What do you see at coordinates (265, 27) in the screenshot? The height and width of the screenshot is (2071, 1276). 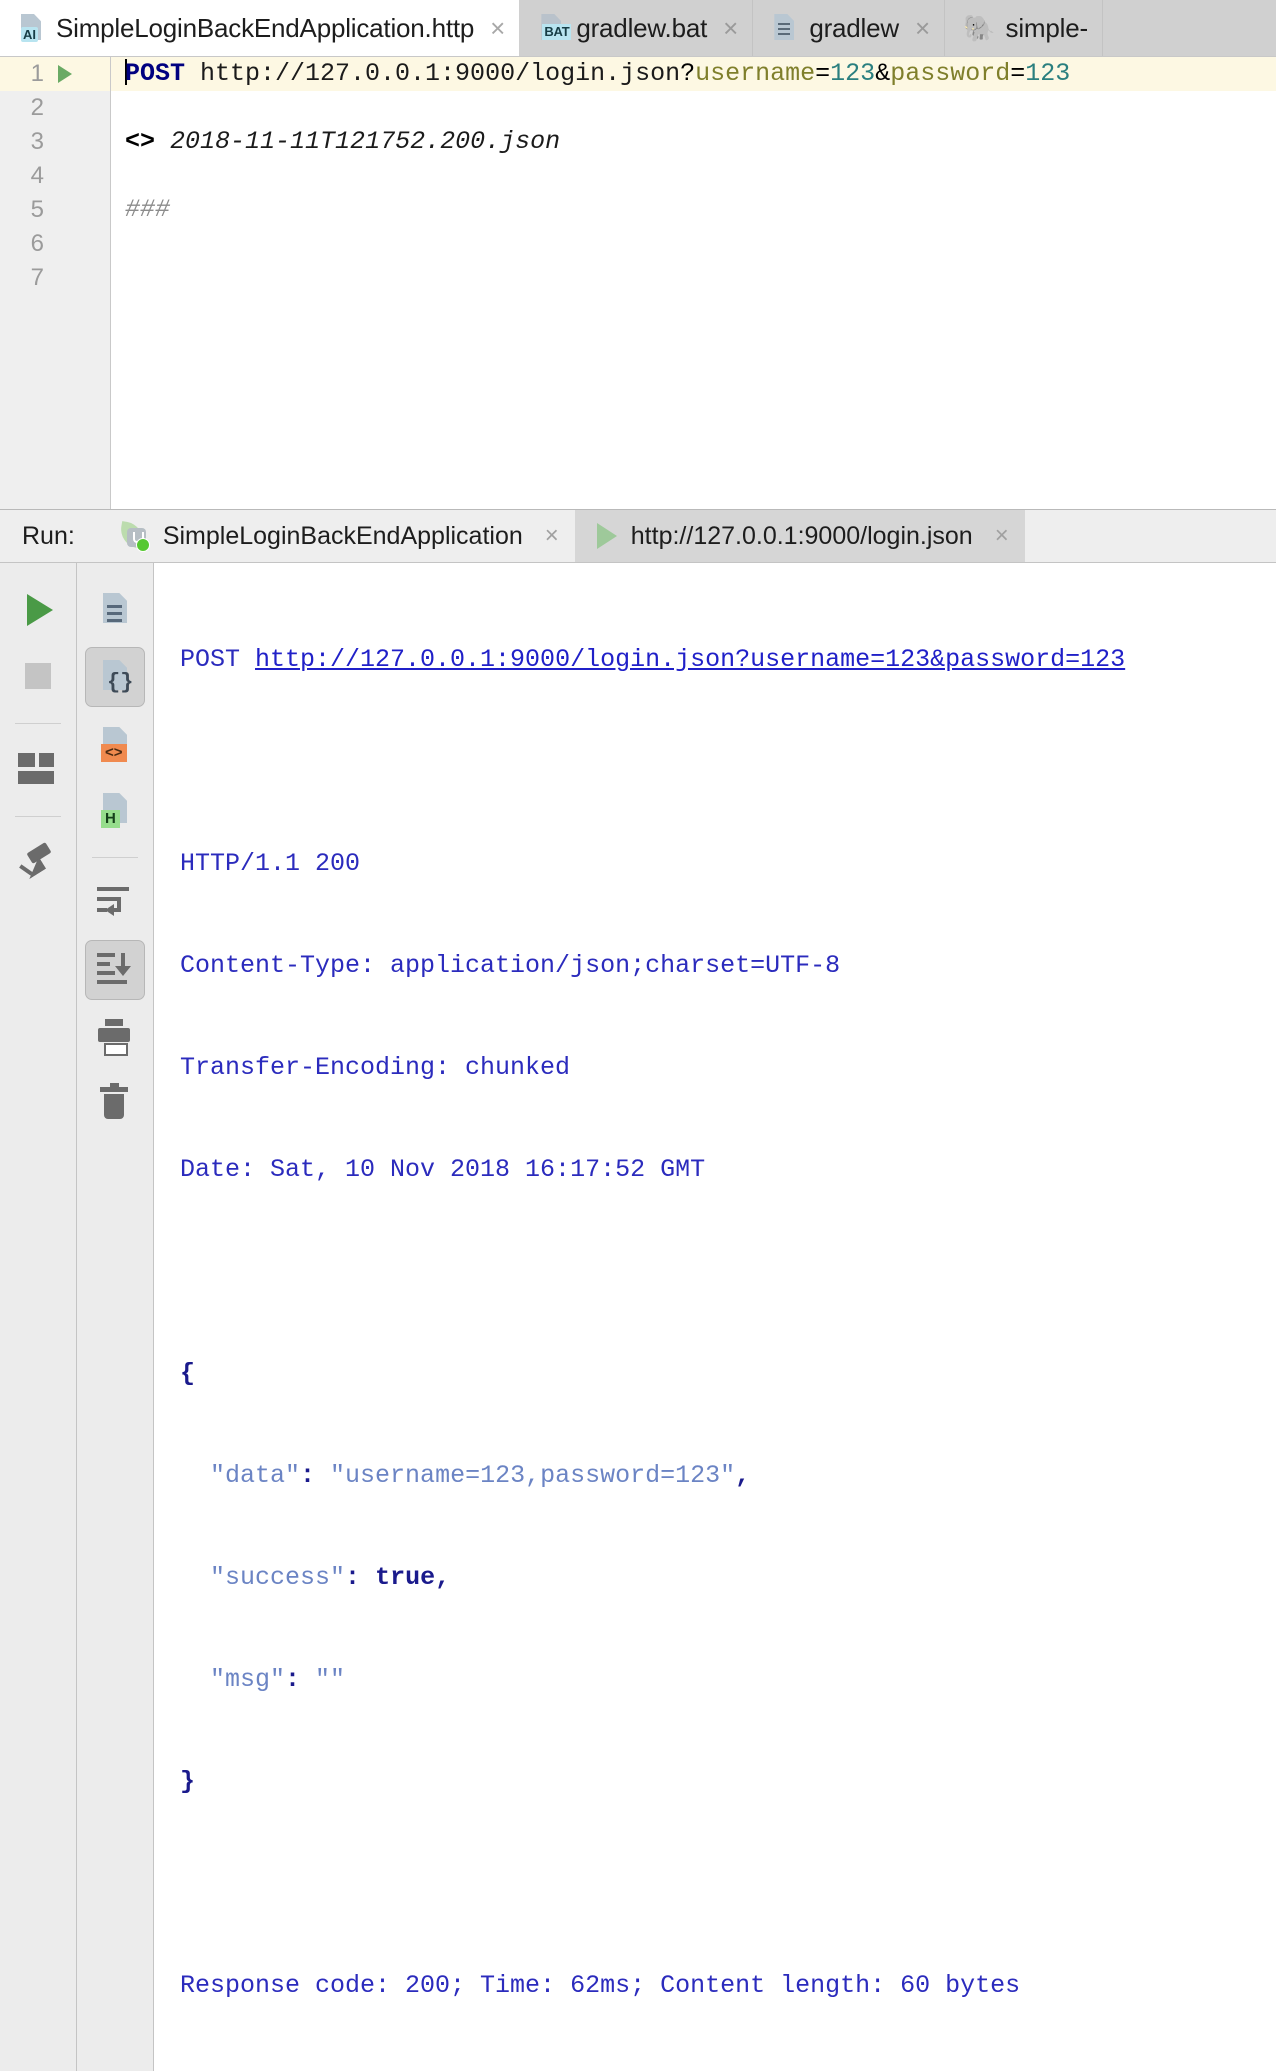 I see `editor-tab-label: SimpleLoginBackEndApplication.http` at bounding box center [265, 27].